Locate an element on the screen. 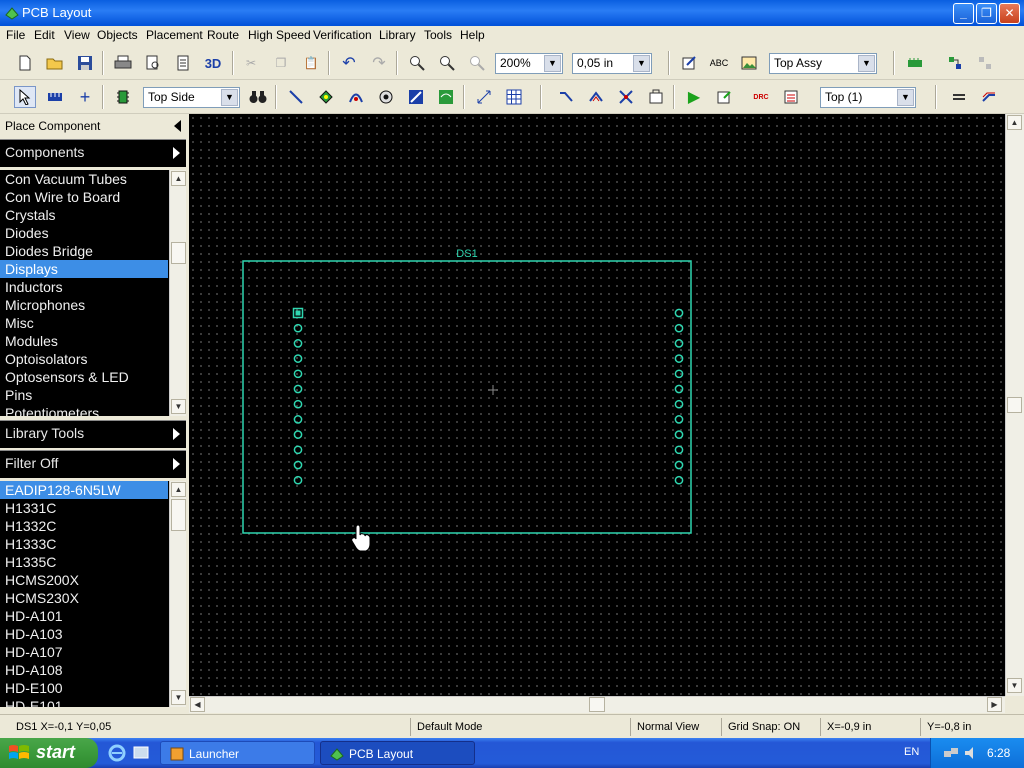 This screenshot has width=1024, height=768. route-settings-icon is located at coordinates (989, 97).